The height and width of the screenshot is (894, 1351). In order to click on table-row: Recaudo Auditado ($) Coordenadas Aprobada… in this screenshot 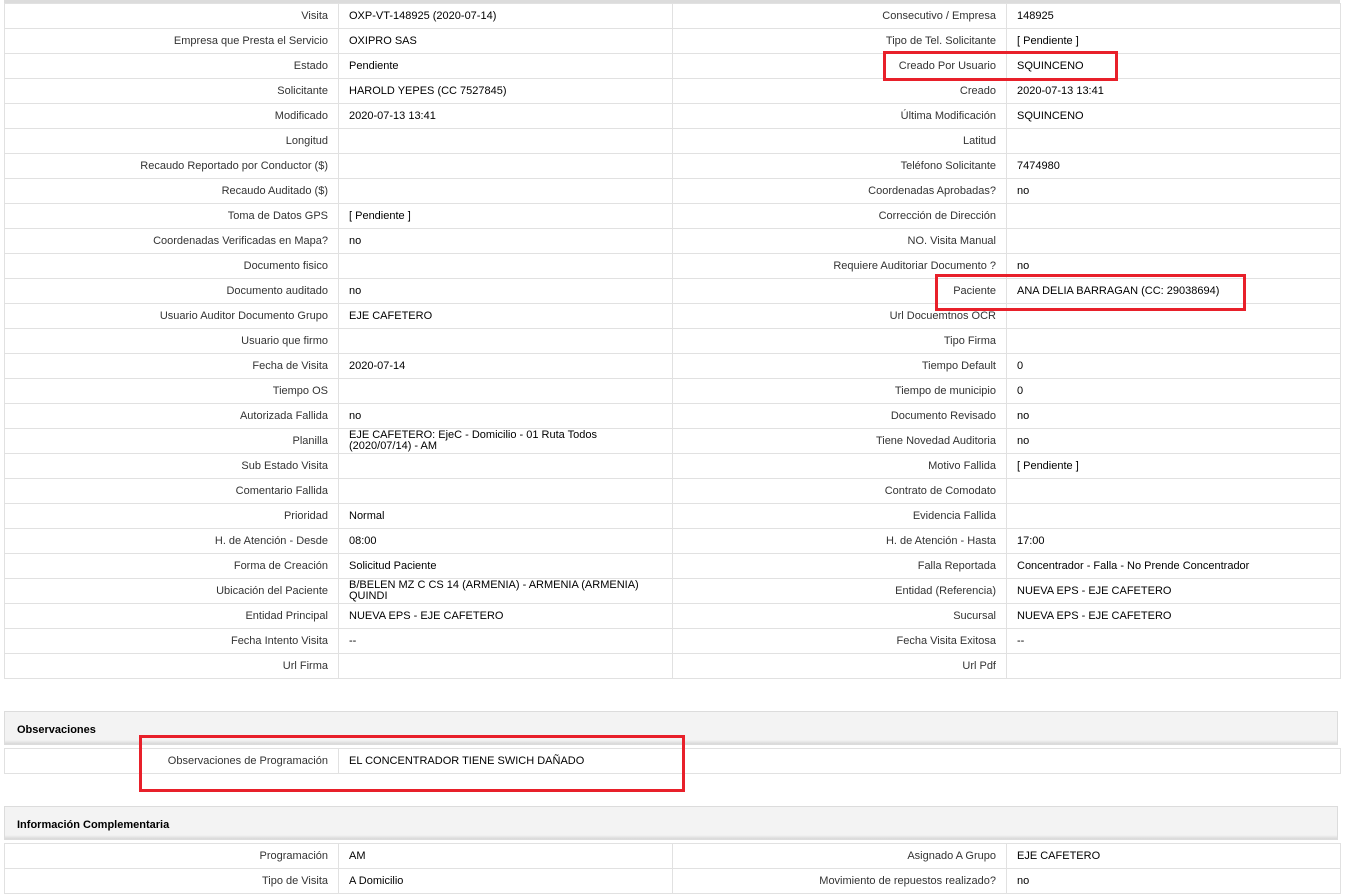, I will do `click(672, 191)`.